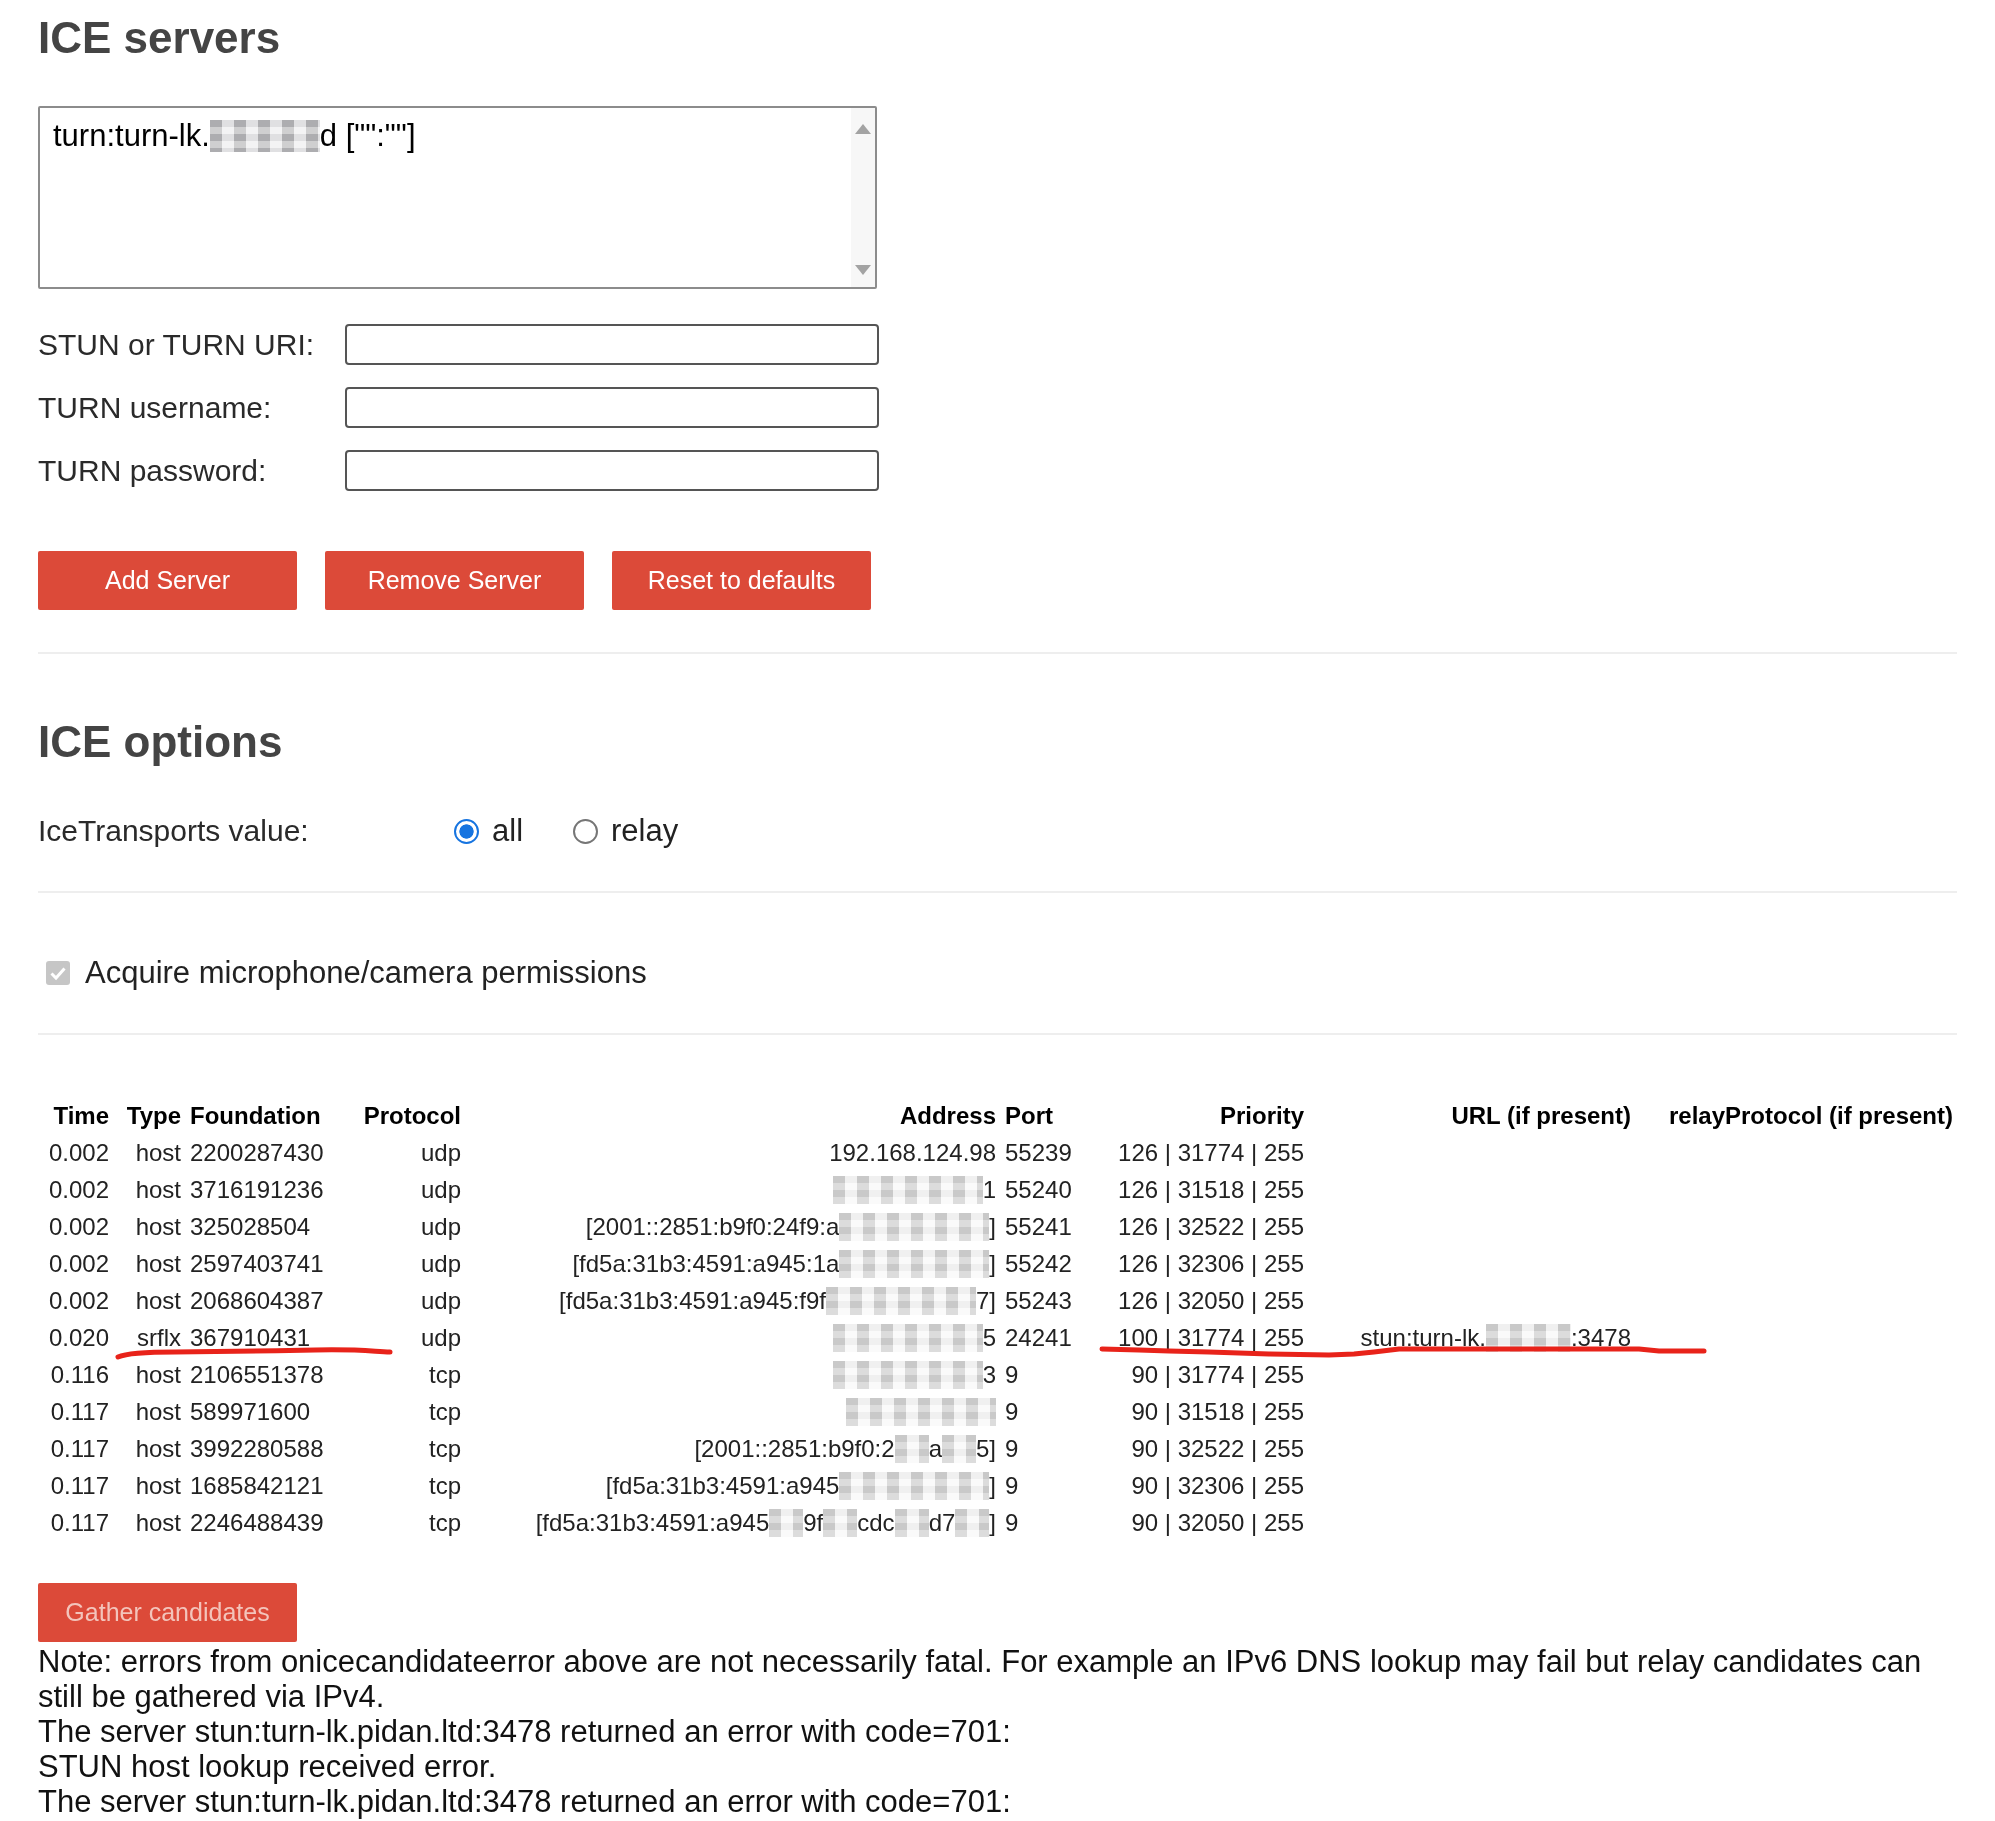 The height and width of the screenshot is (1821, 1995). What do you see at coordinates (159, 1337) in the screenshot?
I see `table-cell: srflx` at bounding box center [159, 1337].